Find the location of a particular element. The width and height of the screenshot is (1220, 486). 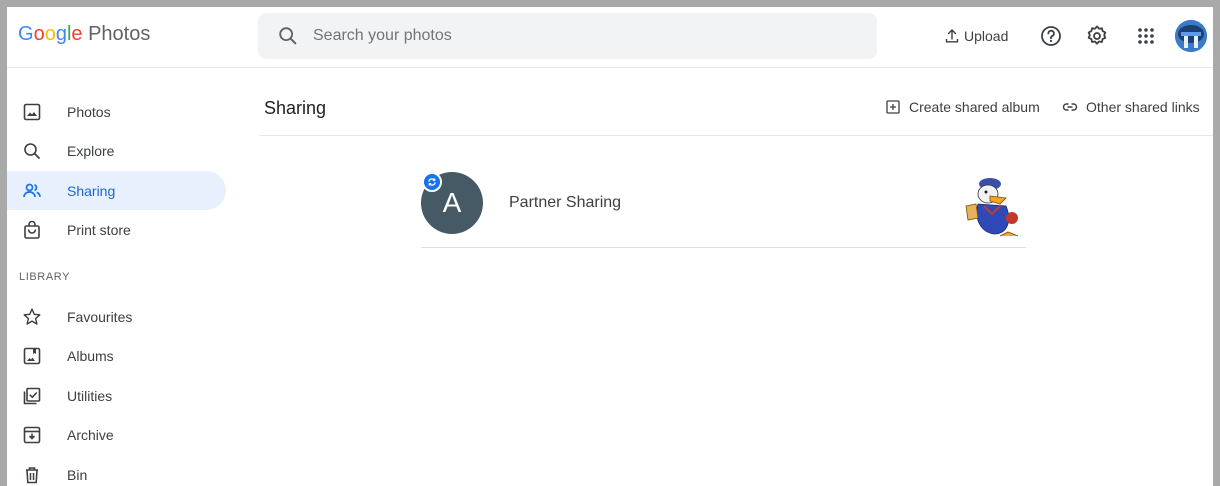

share-name: Partner Sharing is located at coordinates (565, 202).